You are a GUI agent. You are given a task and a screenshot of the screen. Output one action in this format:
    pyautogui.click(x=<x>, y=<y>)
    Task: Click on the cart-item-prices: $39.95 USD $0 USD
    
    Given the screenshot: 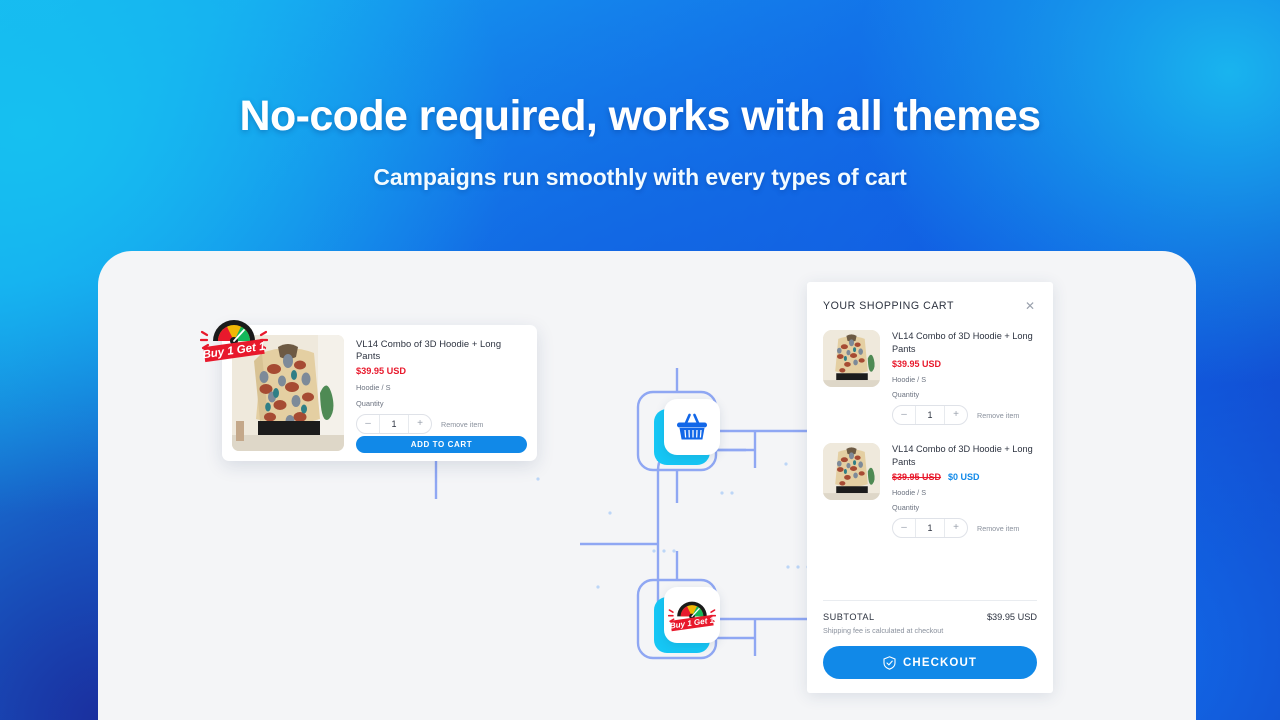 What is the action you would take?
    pyautogui.click(x=964, y=477)
    